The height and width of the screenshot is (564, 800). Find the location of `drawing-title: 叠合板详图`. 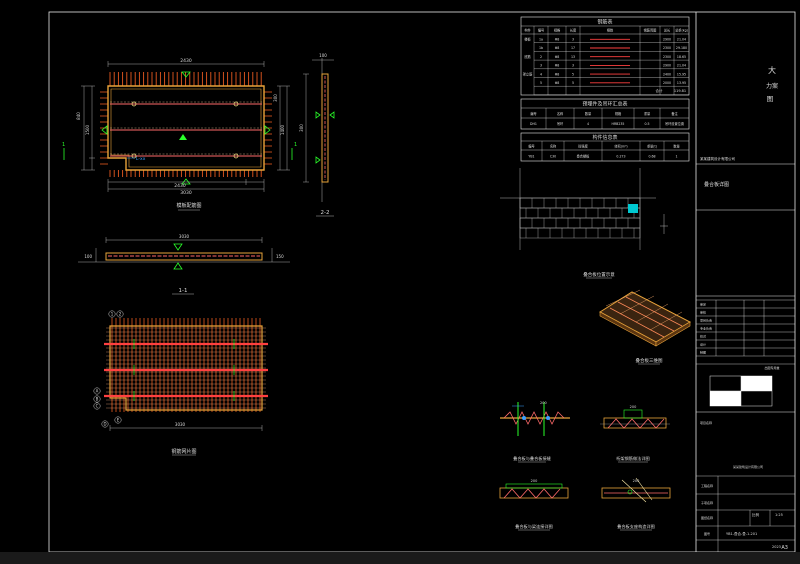

drawing-title: 叠合板详图 is located at coordinates (716, 184).